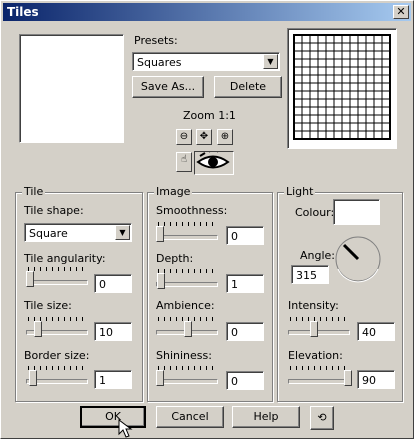 Image resolution: width=414 pixels, height=439 pixels. I want to click on original-preview, so click(71, 88).